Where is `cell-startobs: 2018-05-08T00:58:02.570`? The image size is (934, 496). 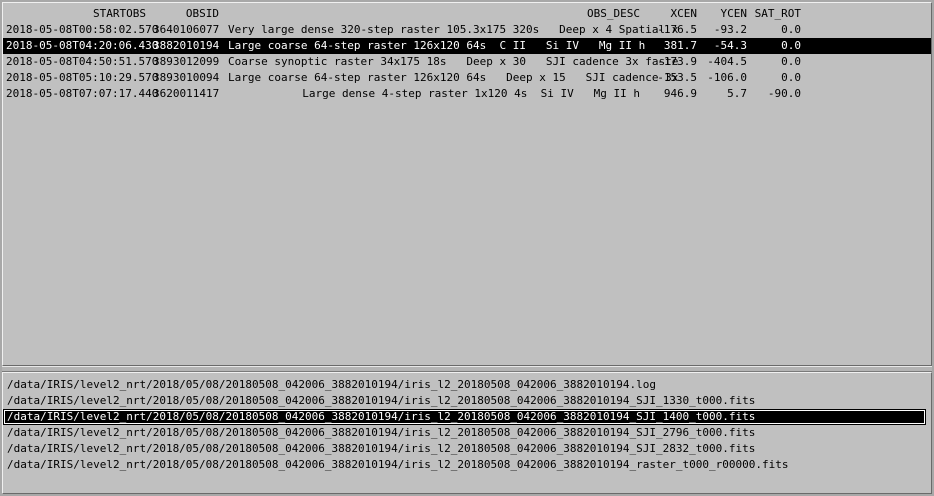 cell-startobs: 2018-05-08T00:58:02.570 is located at coordinates (82, 29).